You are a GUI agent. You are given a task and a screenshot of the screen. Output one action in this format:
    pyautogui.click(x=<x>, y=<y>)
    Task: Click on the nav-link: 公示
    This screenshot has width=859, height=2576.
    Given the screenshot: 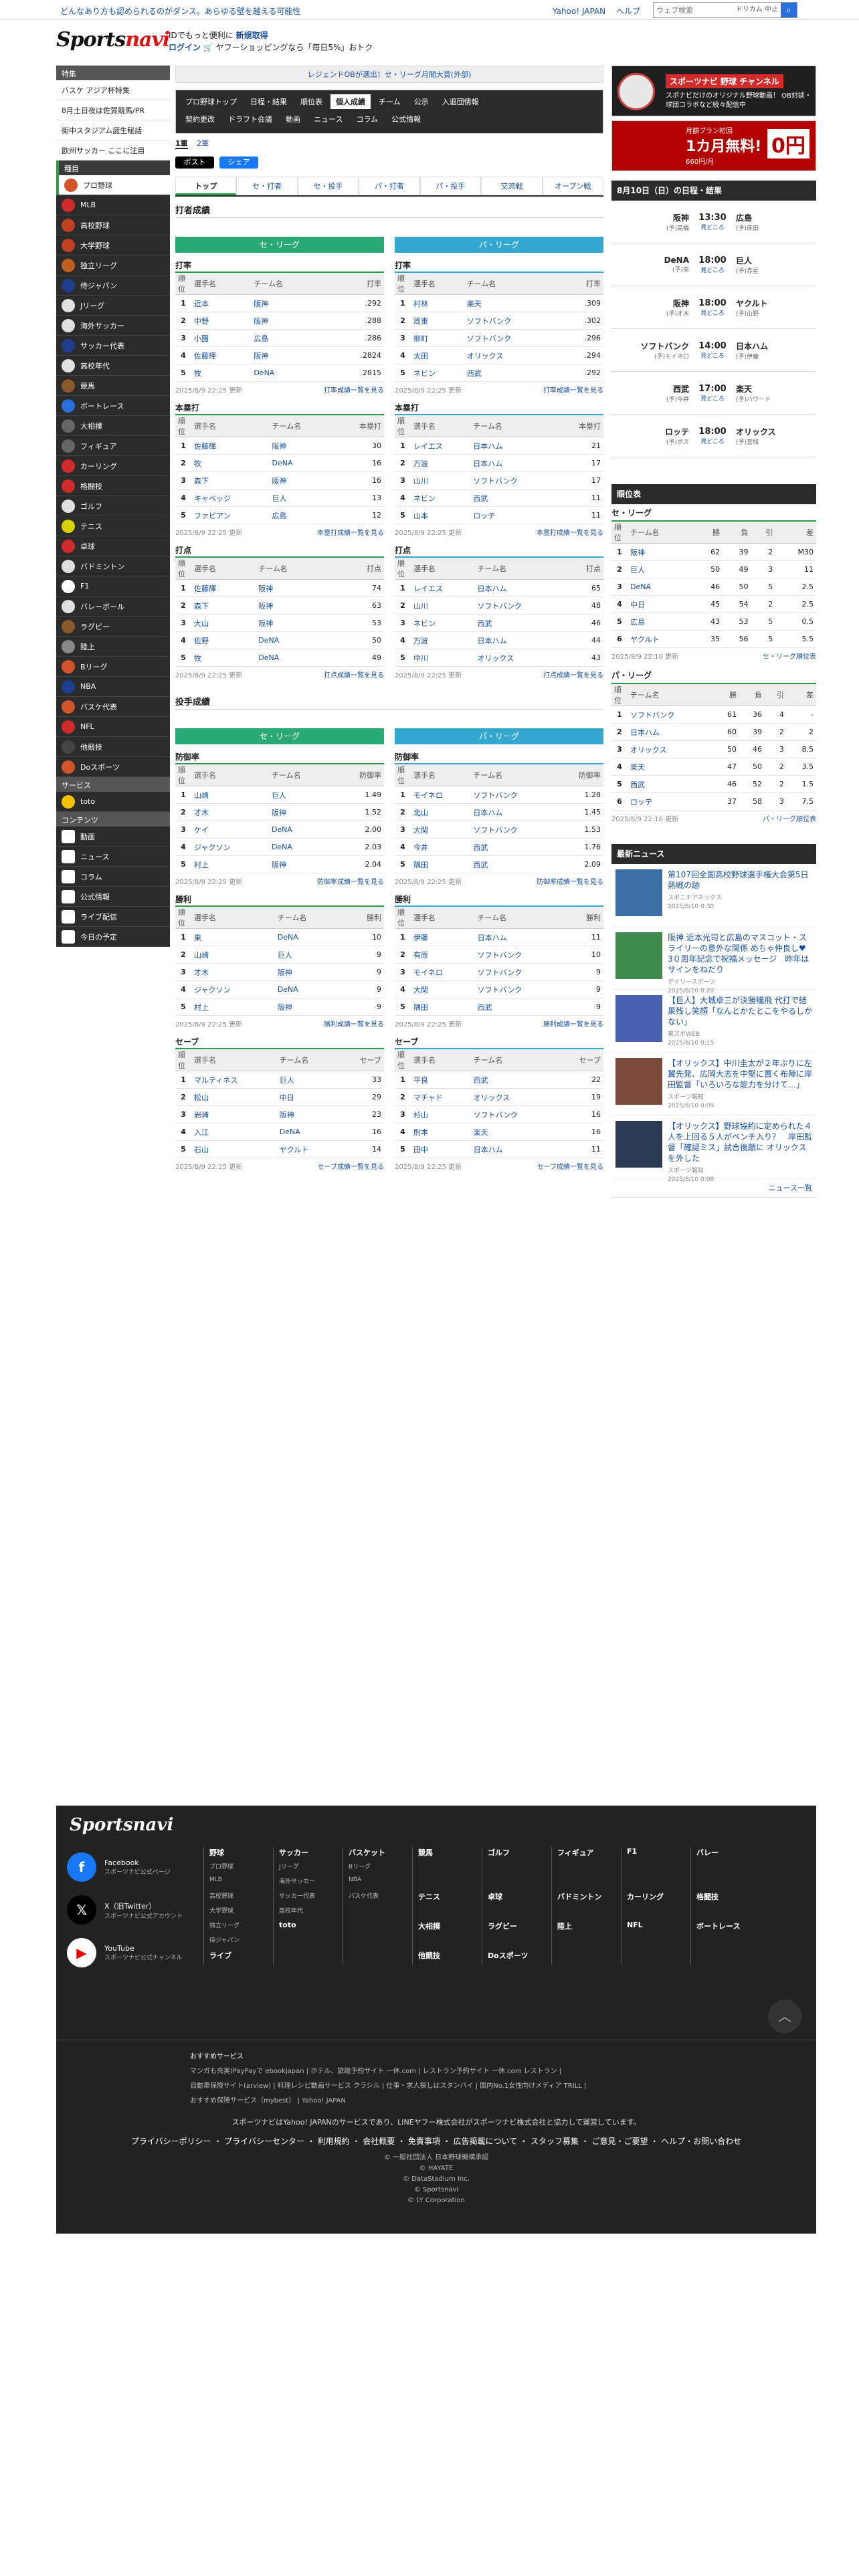 What is the action you would take?
    pyautogui.click(x=422, y=102)
    